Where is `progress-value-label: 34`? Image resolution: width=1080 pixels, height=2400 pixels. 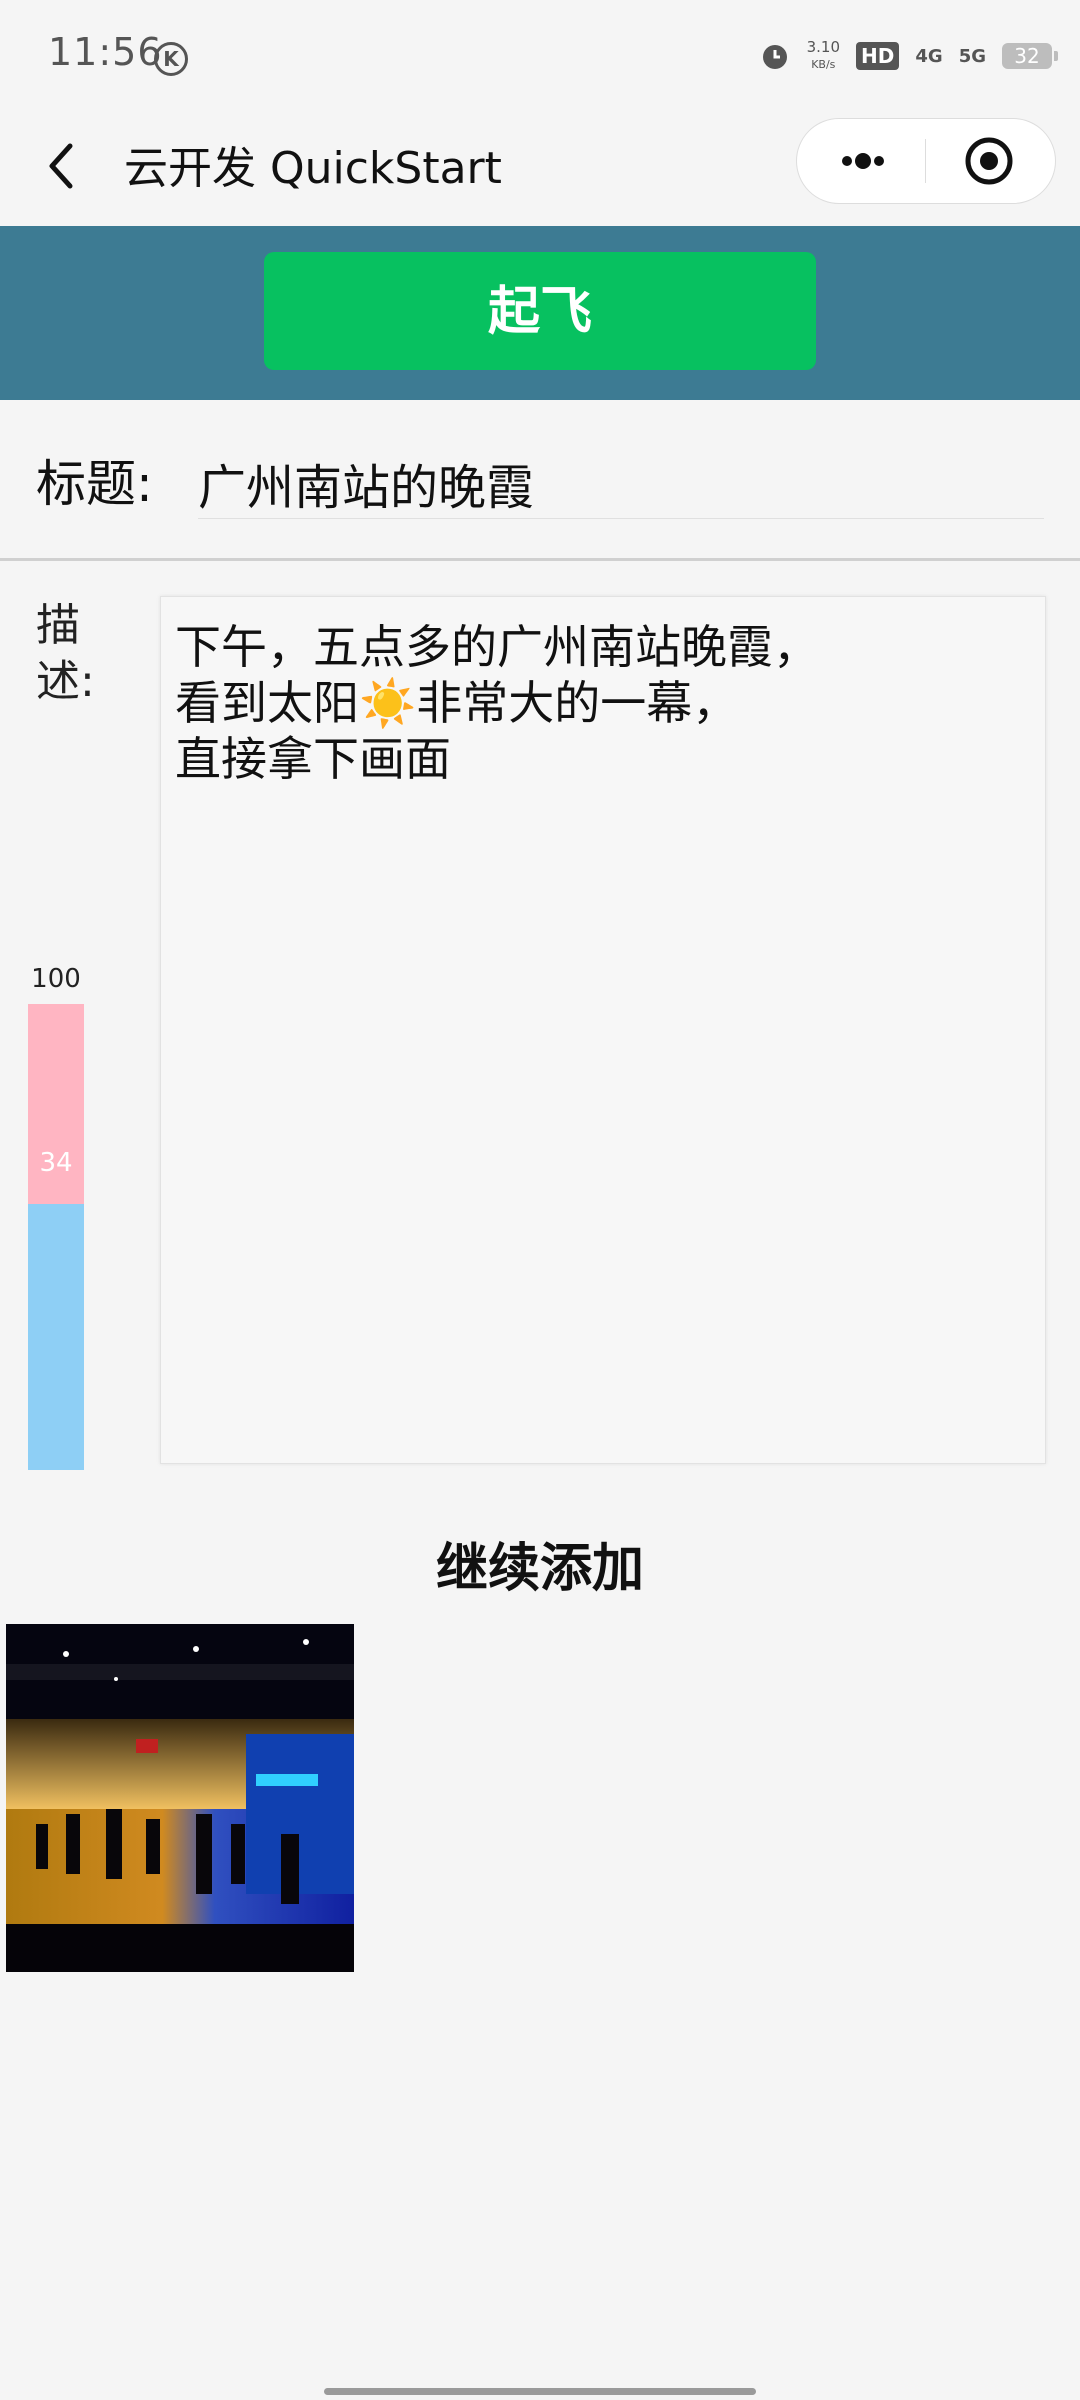
progress-value-label: 34 is located at coordinates (56, 1163).